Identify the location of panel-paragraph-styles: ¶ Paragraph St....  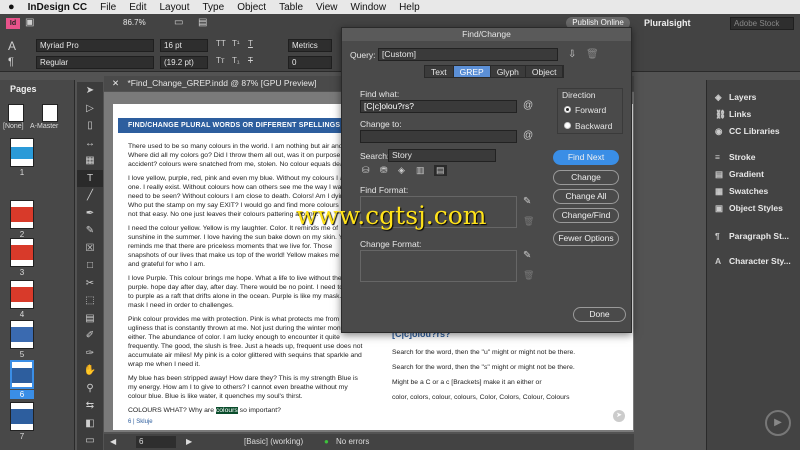
(752, 236).